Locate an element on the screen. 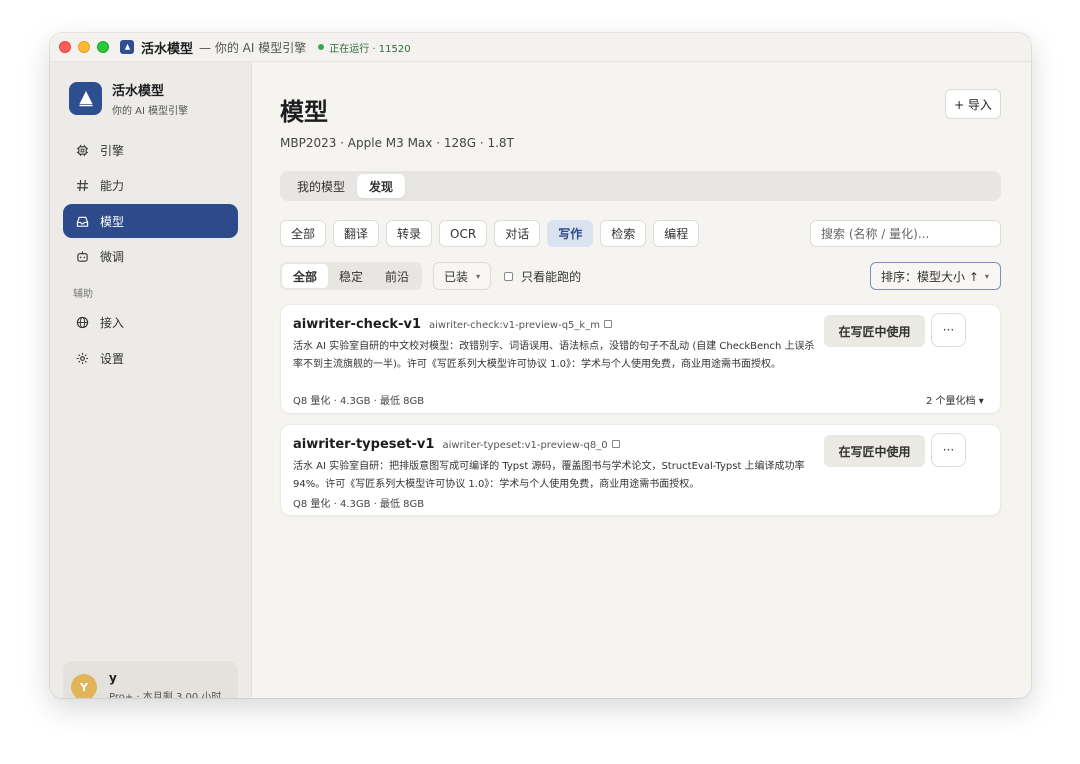  user-card: Y y Pro+ · 本月剩 3.00 小时 is located at coordinates (150, 679).